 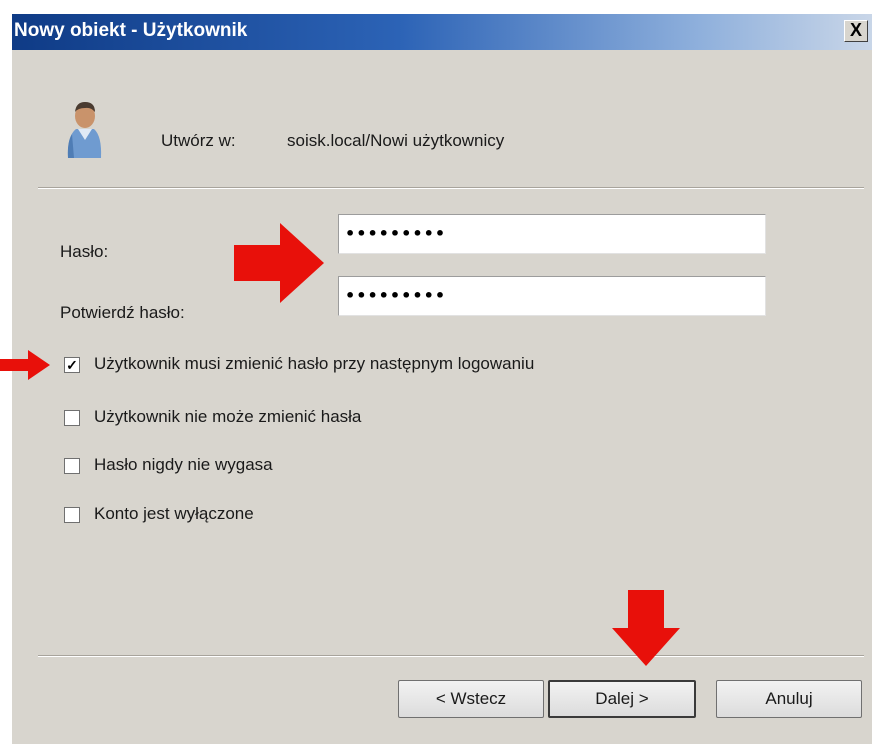 I want to click on password-field: •••••••••, so click(x=552, y=234).